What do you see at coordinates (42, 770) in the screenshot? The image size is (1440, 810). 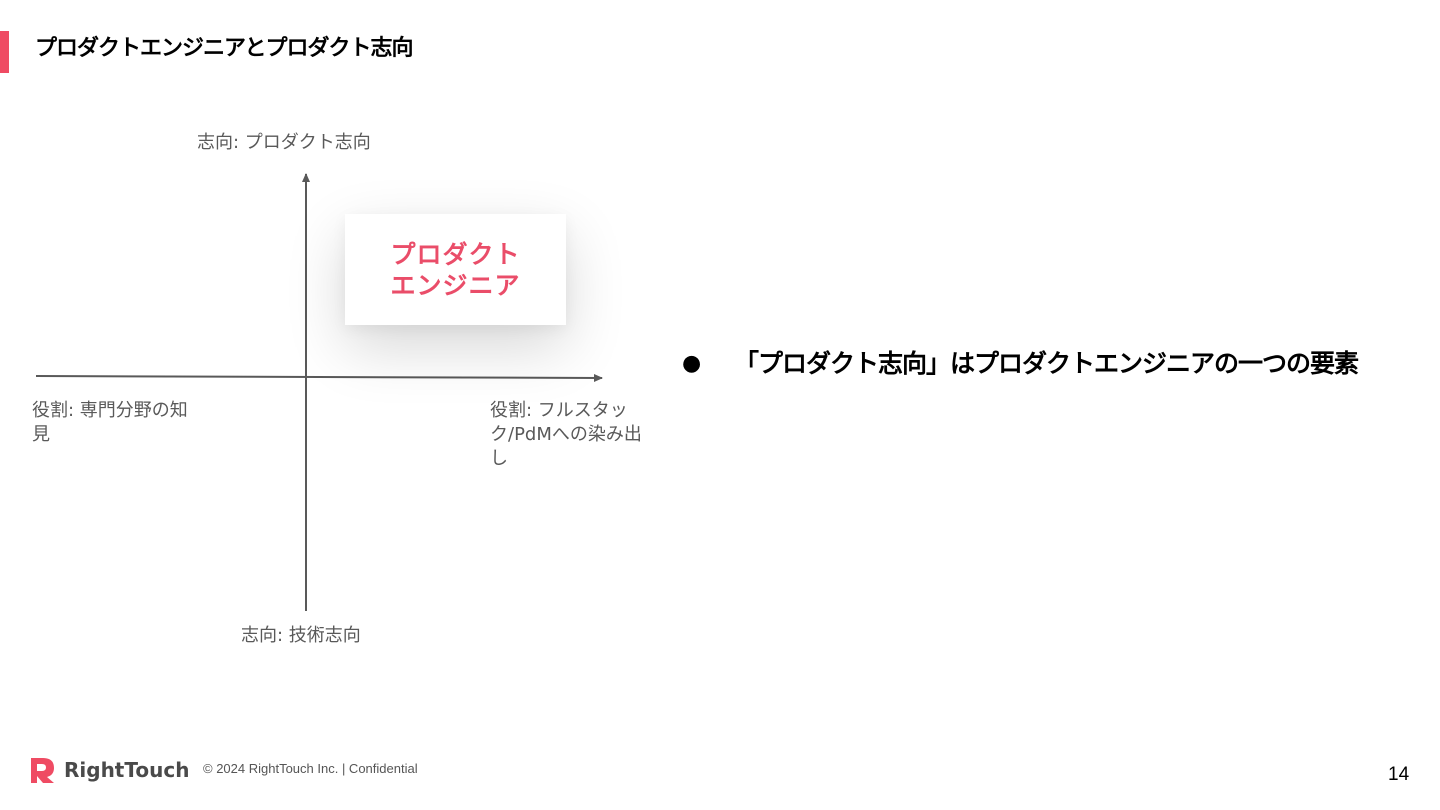 I see `righttouch-logo-icon` at bounding box center [42, 770].